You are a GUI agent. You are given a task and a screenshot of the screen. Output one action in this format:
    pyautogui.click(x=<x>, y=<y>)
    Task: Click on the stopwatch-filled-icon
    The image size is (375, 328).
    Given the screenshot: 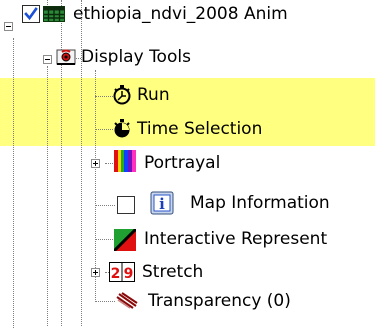 What is the action you would take?
    pyautogui.click(x=122, y=129)
    